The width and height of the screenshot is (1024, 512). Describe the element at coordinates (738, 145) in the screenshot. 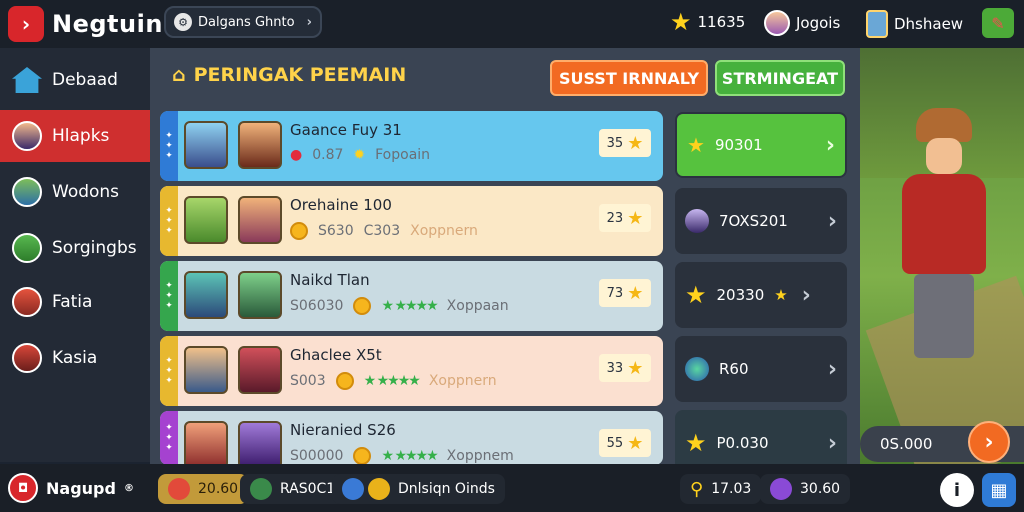

I see `reward-value: 90301` at that location.